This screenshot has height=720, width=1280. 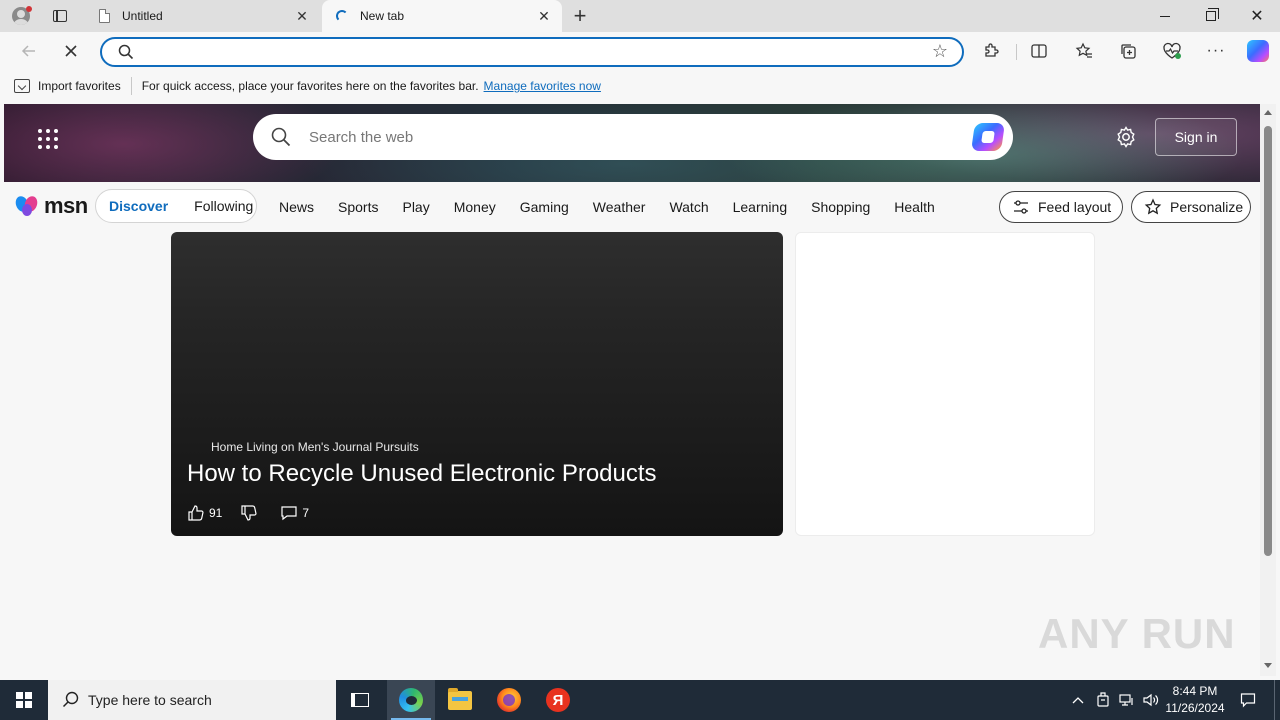 I want to click on feed-layout-button: Feed layout, so click(x=1061, y=207).